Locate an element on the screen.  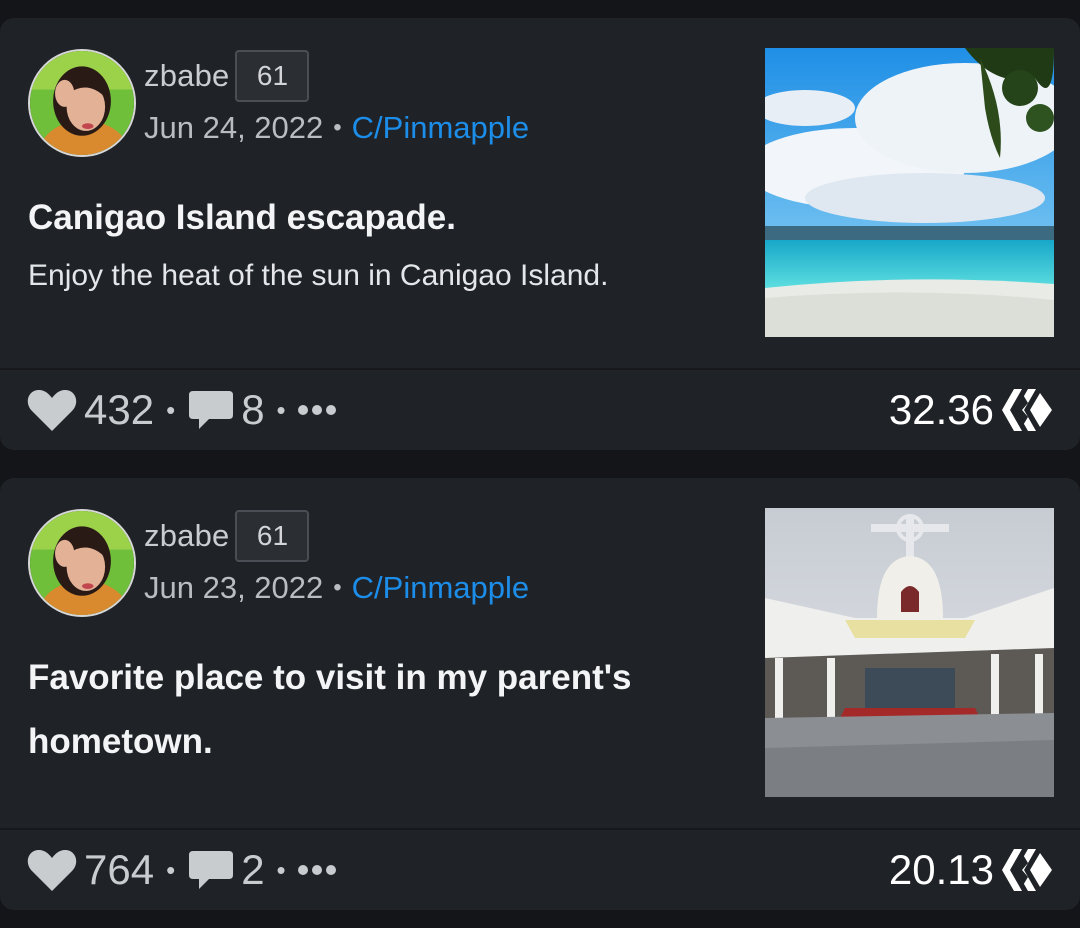
church-photo is located at coordinates (909, 652).